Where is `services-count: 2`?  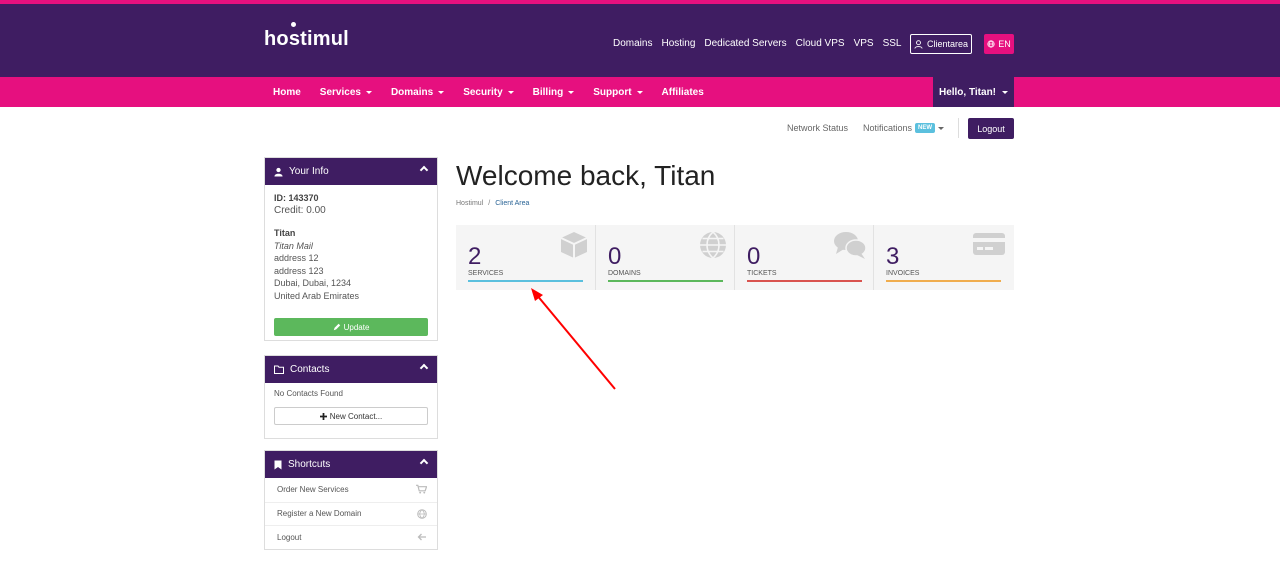
services-count: 2 is located at coordinates (475, 256).